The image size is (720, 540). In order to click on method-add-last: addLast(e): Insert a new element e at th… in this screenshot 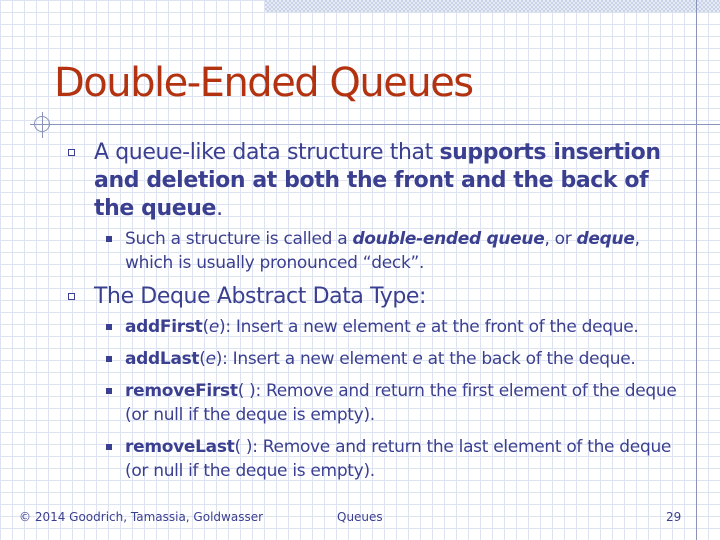, I will do `click(393, 359)`.